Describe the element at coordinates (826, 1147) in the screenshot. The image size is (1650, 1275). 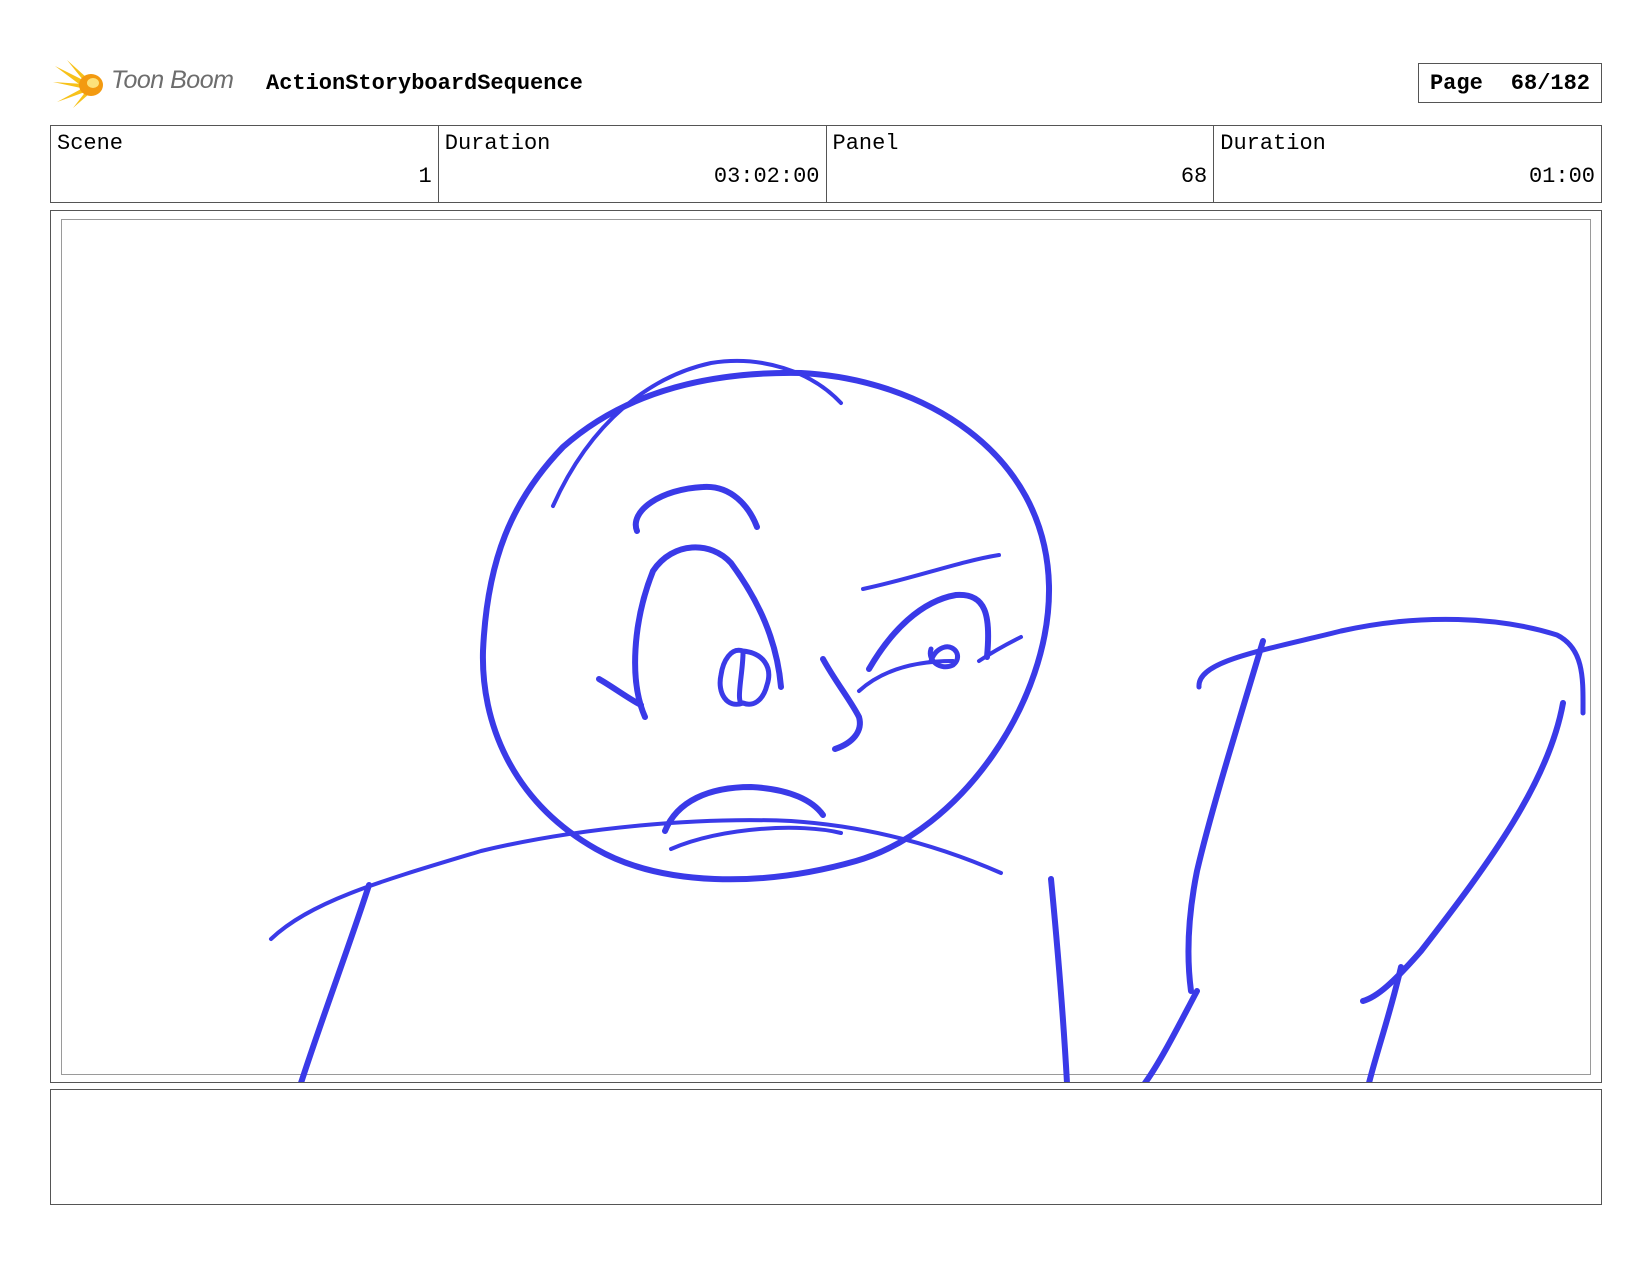
I see `caption-box` at that location.